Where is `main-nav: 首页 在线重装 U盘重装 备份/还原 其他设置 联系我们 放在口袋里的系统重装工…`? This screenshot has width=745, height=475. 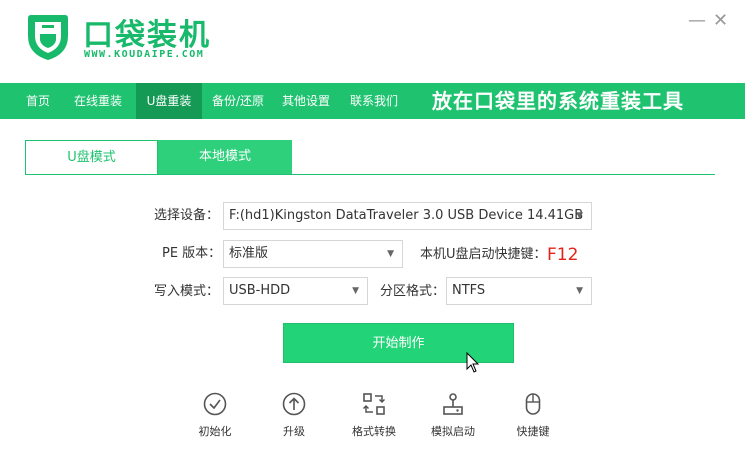 main-nav: 首页 在线重装 U盘重装 备份/还原 其他设置 联系我们 放在口袋里的系统重装工… is located at coordinates (372, 101).